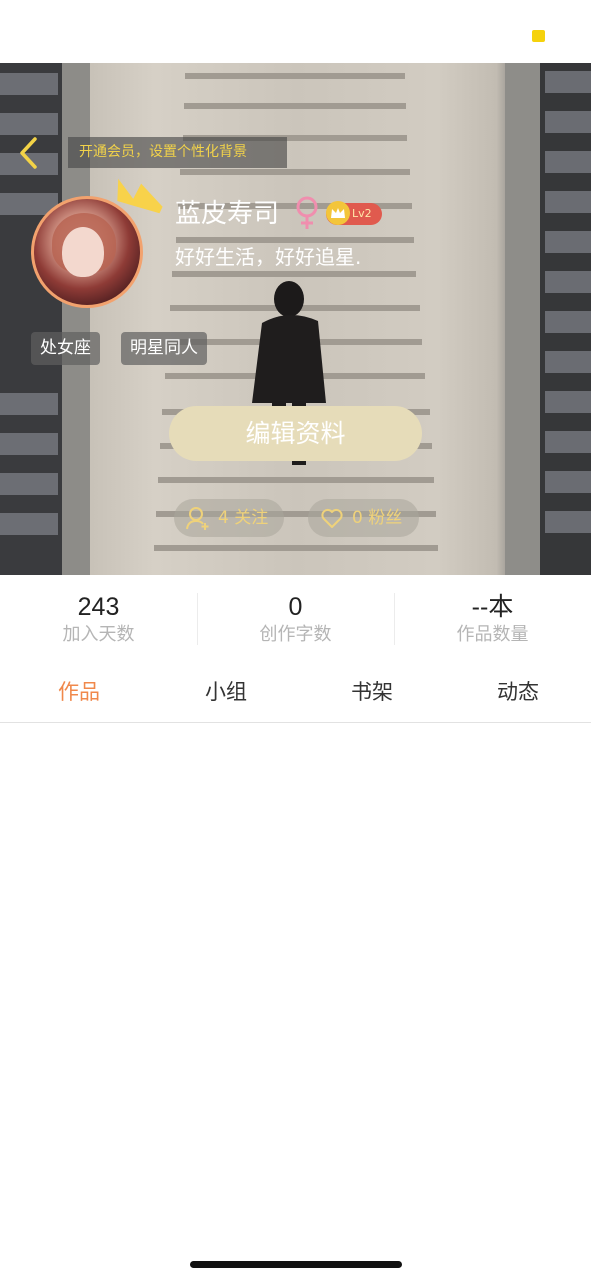 The image size is (591, 1280). I want to click on vip-background-banner: 开通会员，设置个性化背景, so click(177, 152).